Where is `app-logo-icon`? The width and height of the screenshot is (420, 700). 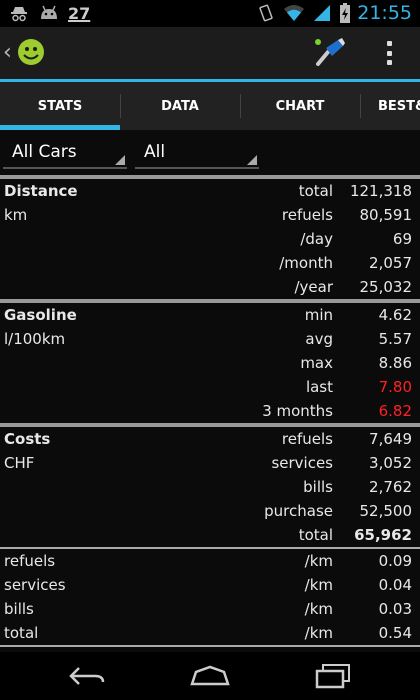
app-logo-icon is located at coordinates (31, 52).